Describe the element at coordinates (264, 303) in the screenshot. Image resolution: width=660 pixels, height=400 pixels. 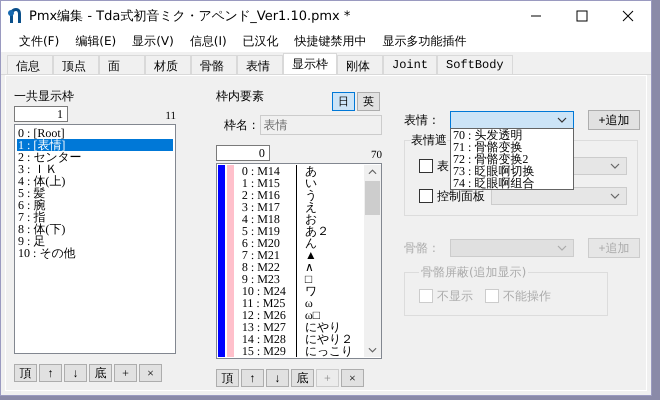
I see `element-id: 11 : M25` at that location.